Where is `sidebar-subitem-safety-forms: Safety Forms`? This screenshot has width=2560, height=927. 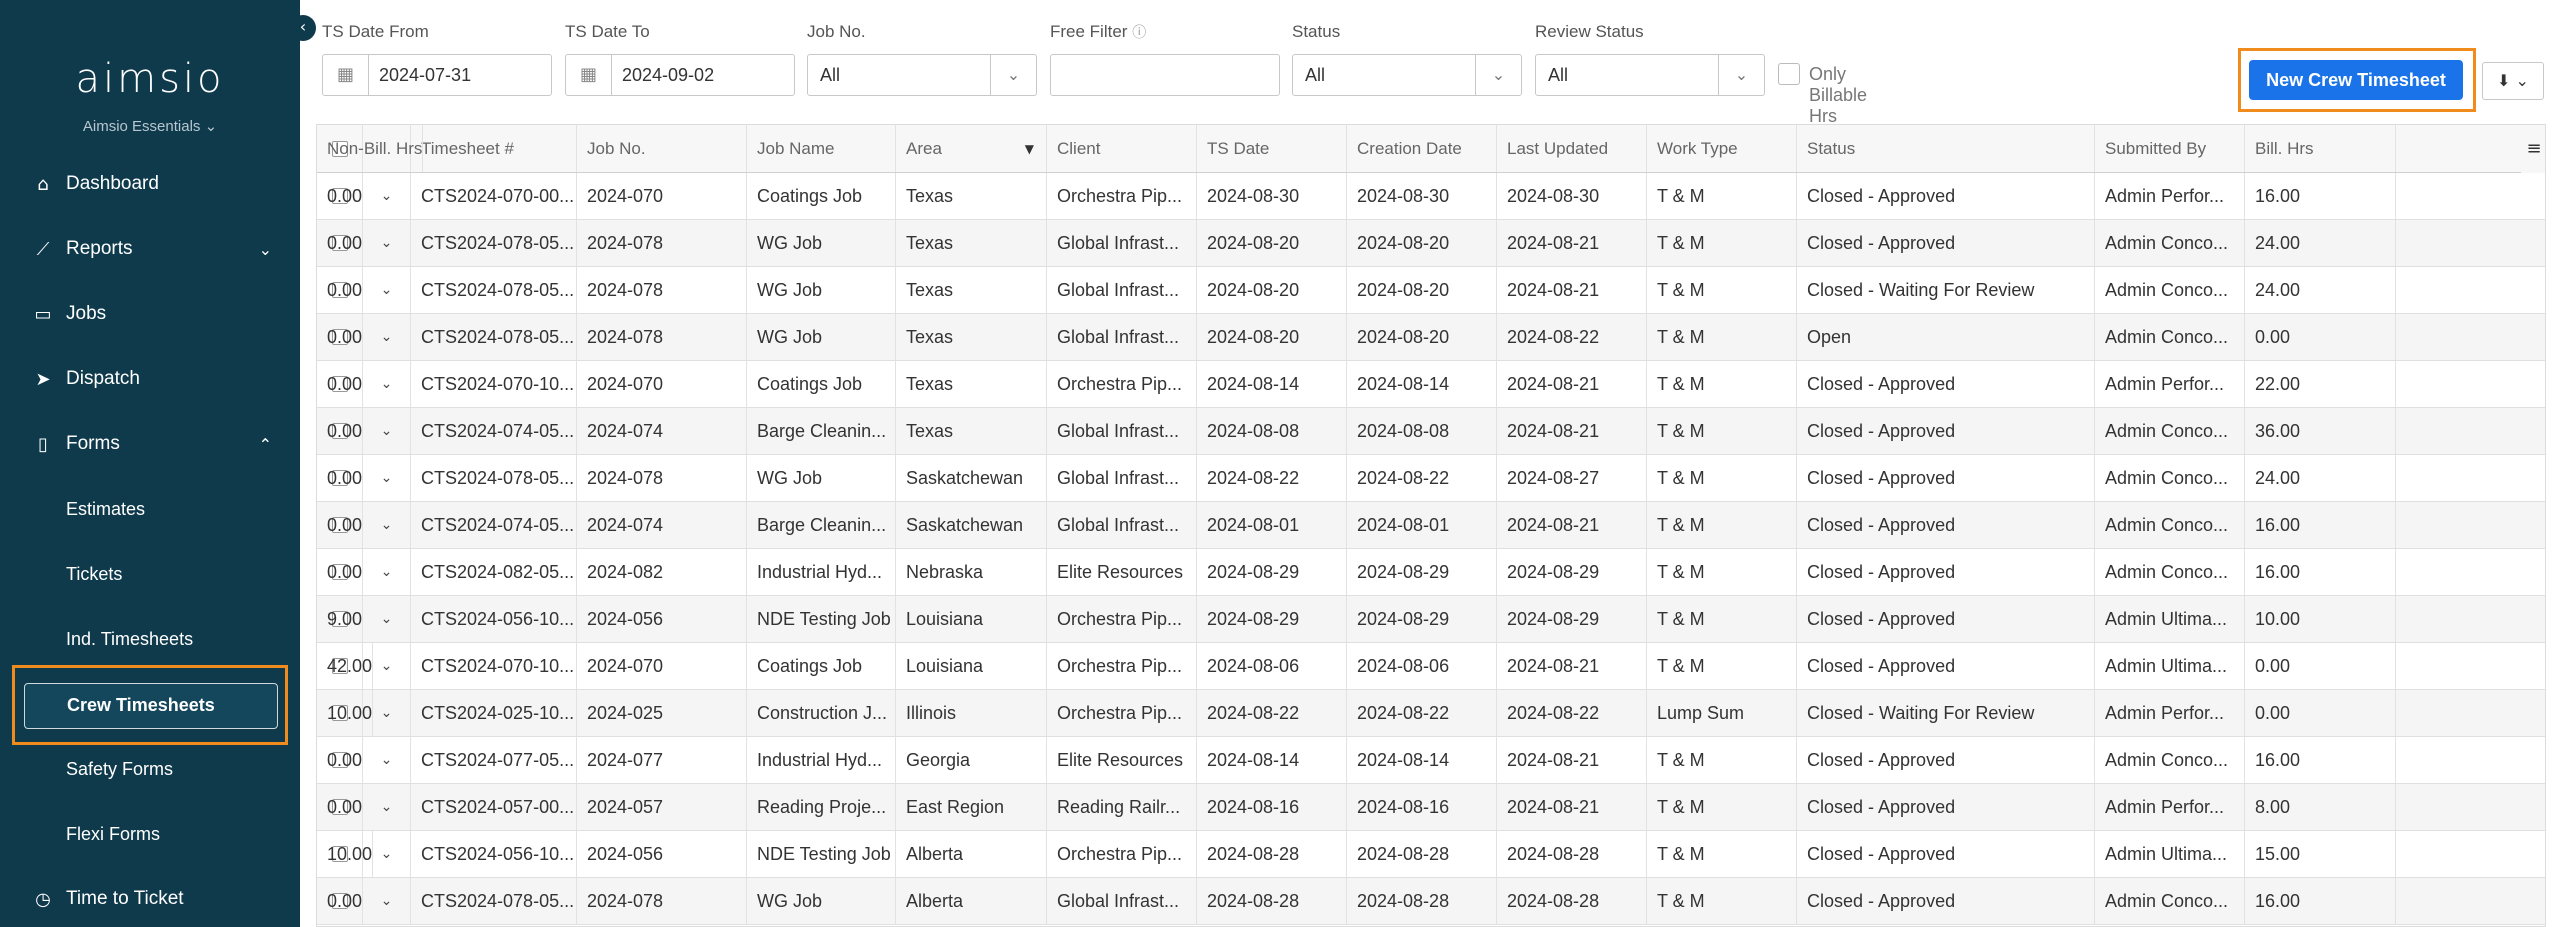 sidebar-subitem-safety-forms: Safety Forms is located at coordinates (119, 769).